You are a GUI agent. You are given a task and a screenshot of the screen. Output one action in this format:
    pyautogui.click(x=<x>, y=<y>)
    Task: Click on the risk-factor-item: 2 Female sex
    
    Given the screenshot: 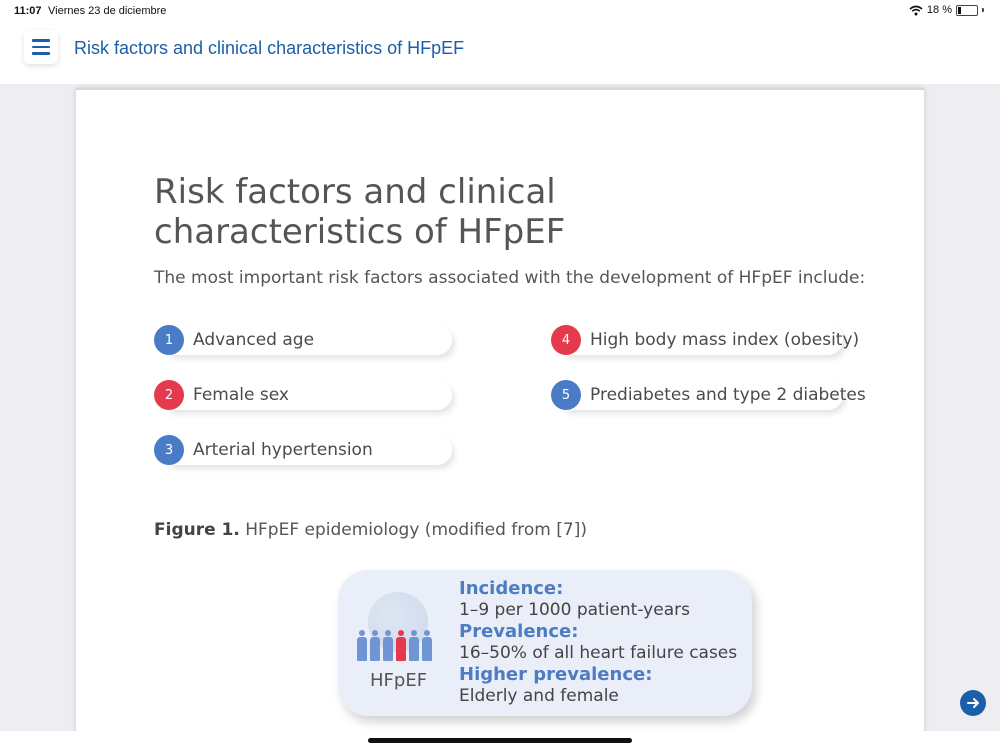 What is the action you would take?
    pyautogui.click(x=303, y=395)
    